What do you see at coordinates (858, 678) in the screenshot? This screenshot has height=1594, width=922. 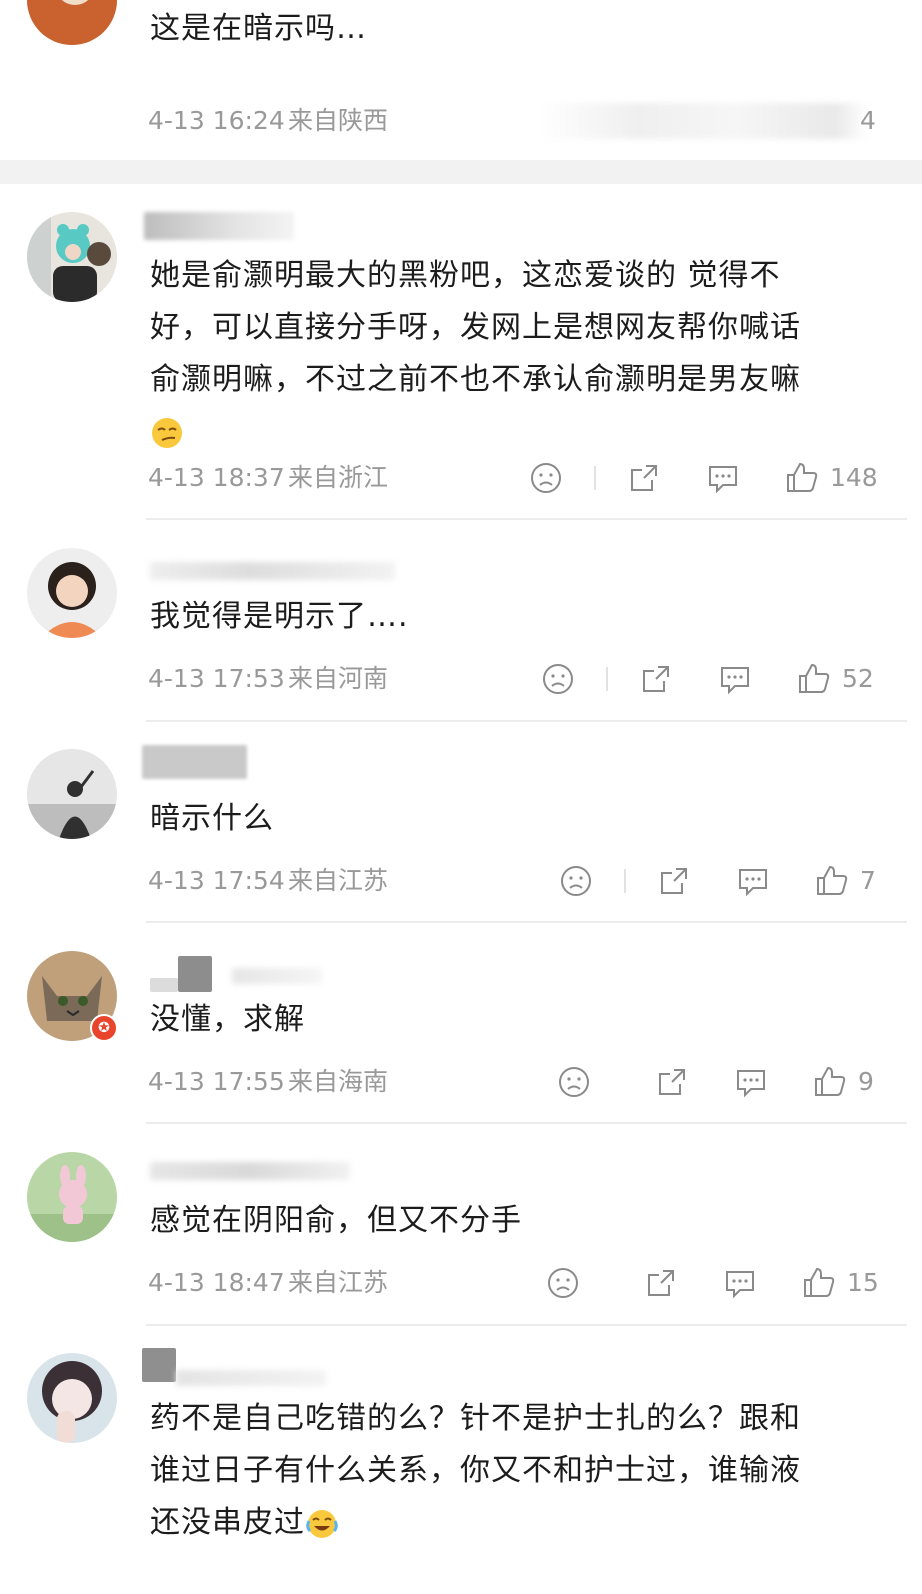 I see `like-count: 52` at bounding box center [858, 678].